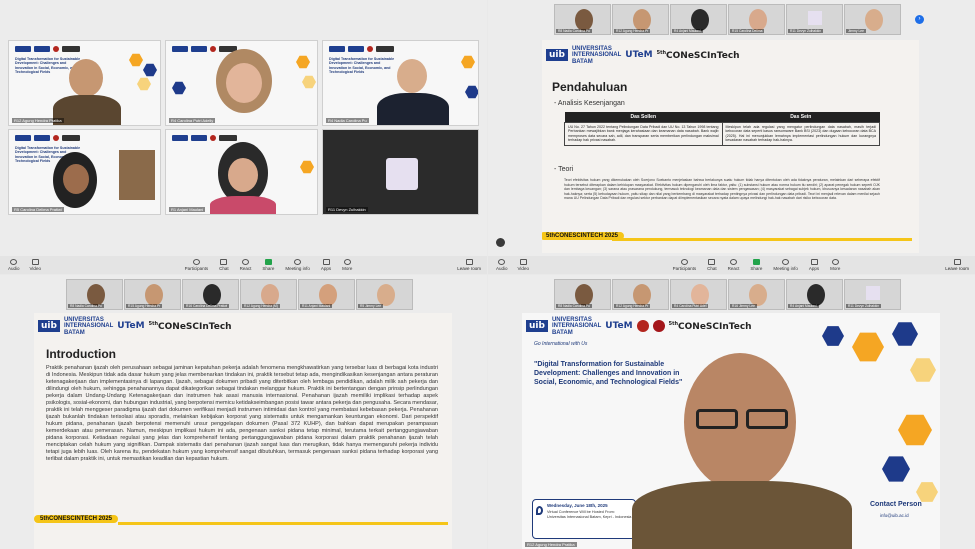  I want to click on event-date: Wednesday, June 18th, 2025, so click(577, 505).